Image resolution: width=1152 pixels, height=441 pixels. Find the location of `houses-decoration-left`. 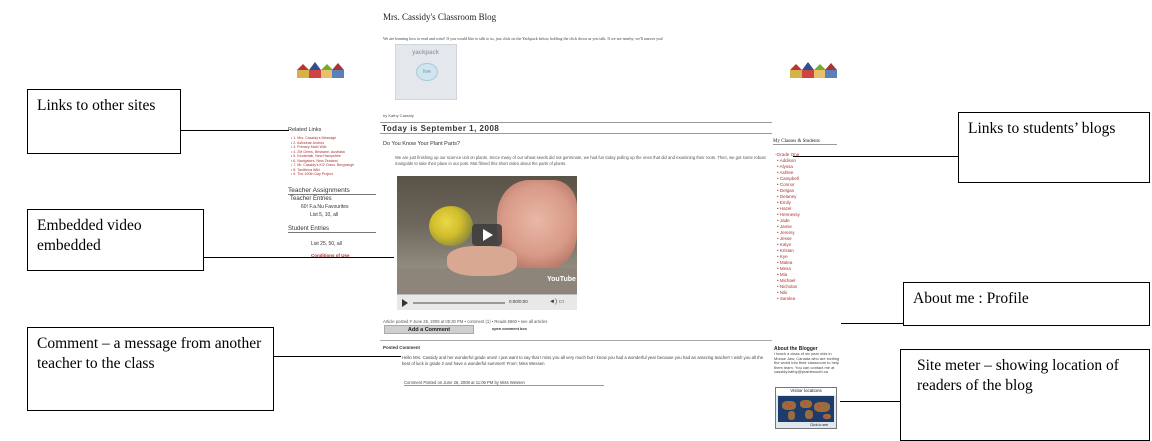

houses-decoration-left is located at coordinates (320, 69).